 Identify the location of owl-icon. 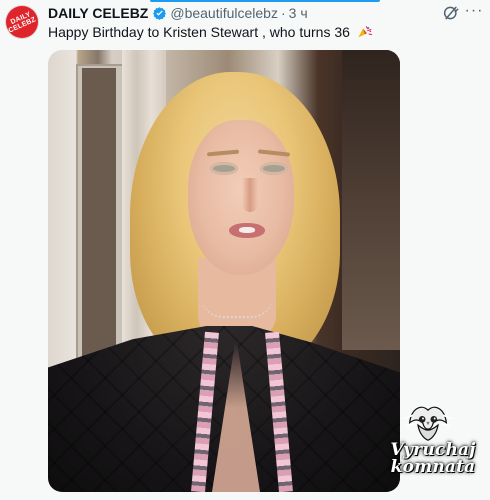
(428, 423).